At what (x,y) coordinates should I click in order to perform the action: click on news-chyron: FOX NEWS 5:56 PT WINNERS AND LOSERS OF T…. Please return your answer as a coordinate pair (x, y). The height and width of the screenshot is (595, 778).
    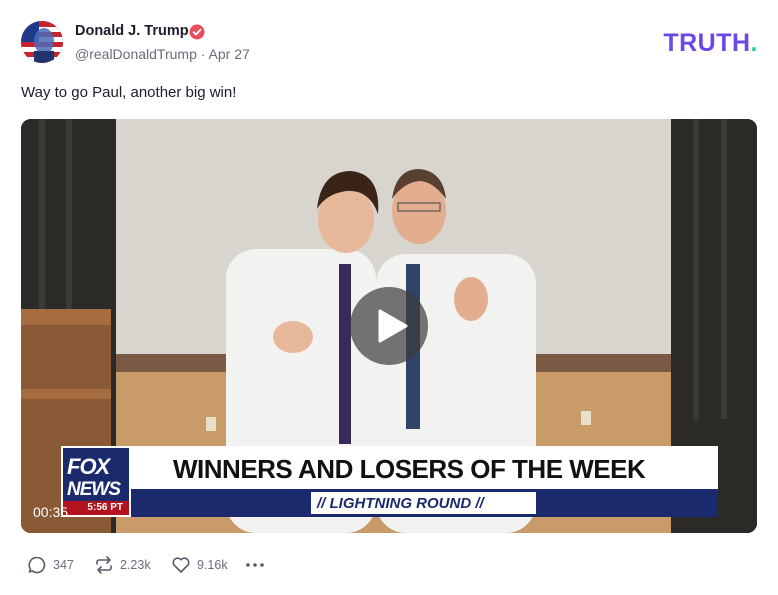
    Looking at the image, I should click on (389, 481).